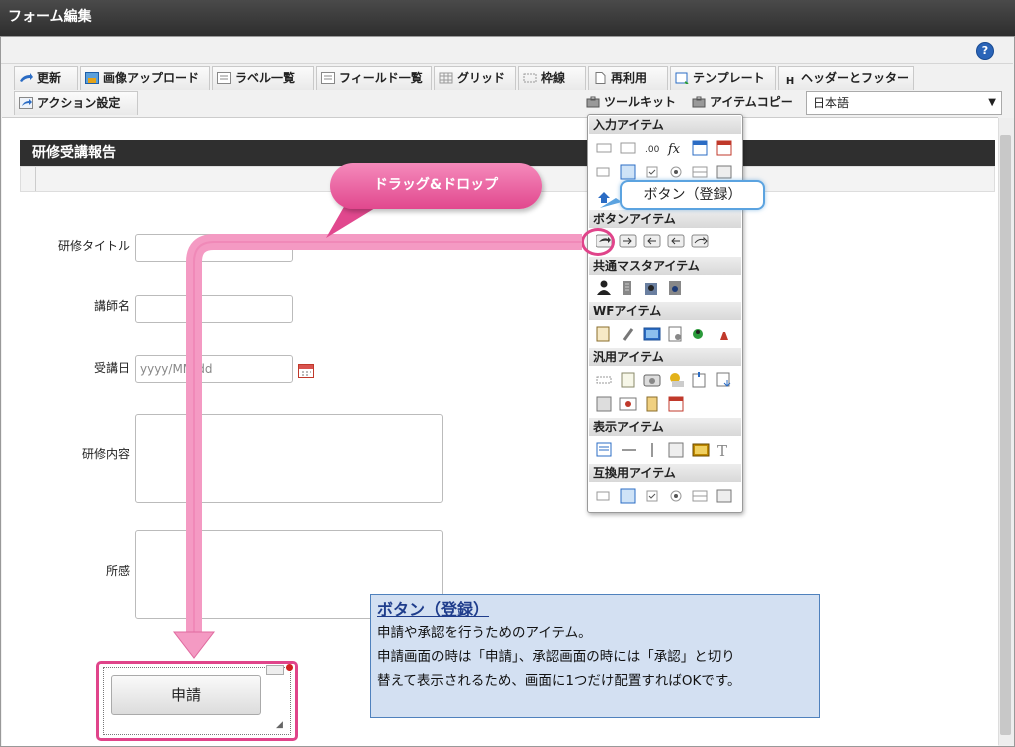 The image size is (1015, 747). What do you see at coordinates (93, 246) in the screenshot?
I see `training-title-label: 研修タイトル` at bounding box center [93, 246].